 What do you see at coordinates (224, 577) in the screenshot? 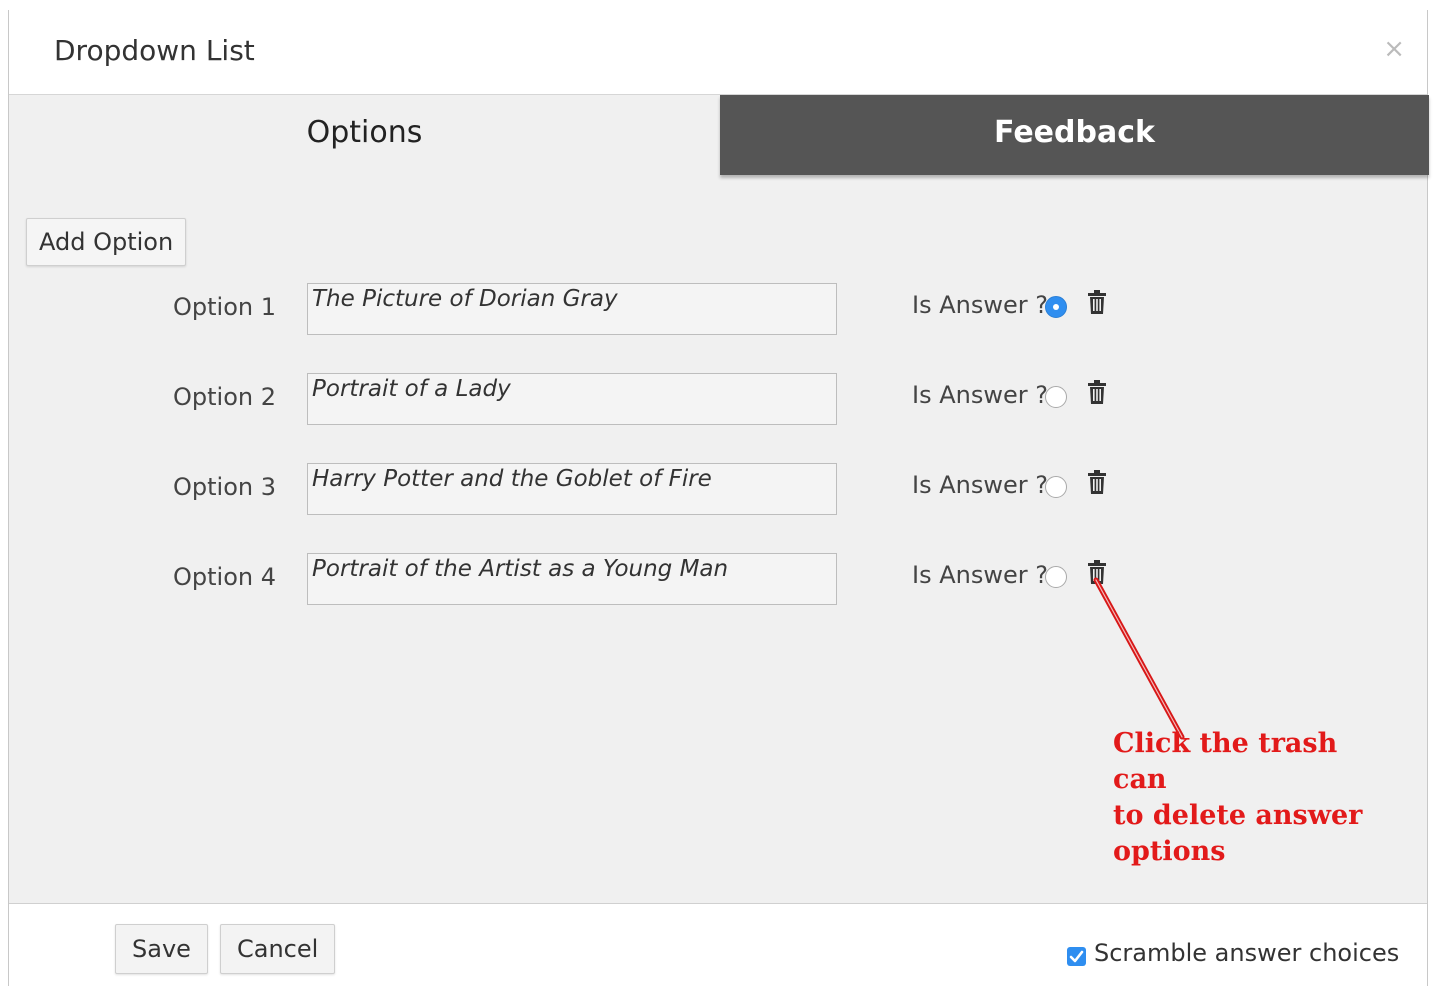
I see `option-label: Option 4` at bounding box center [224, 577].